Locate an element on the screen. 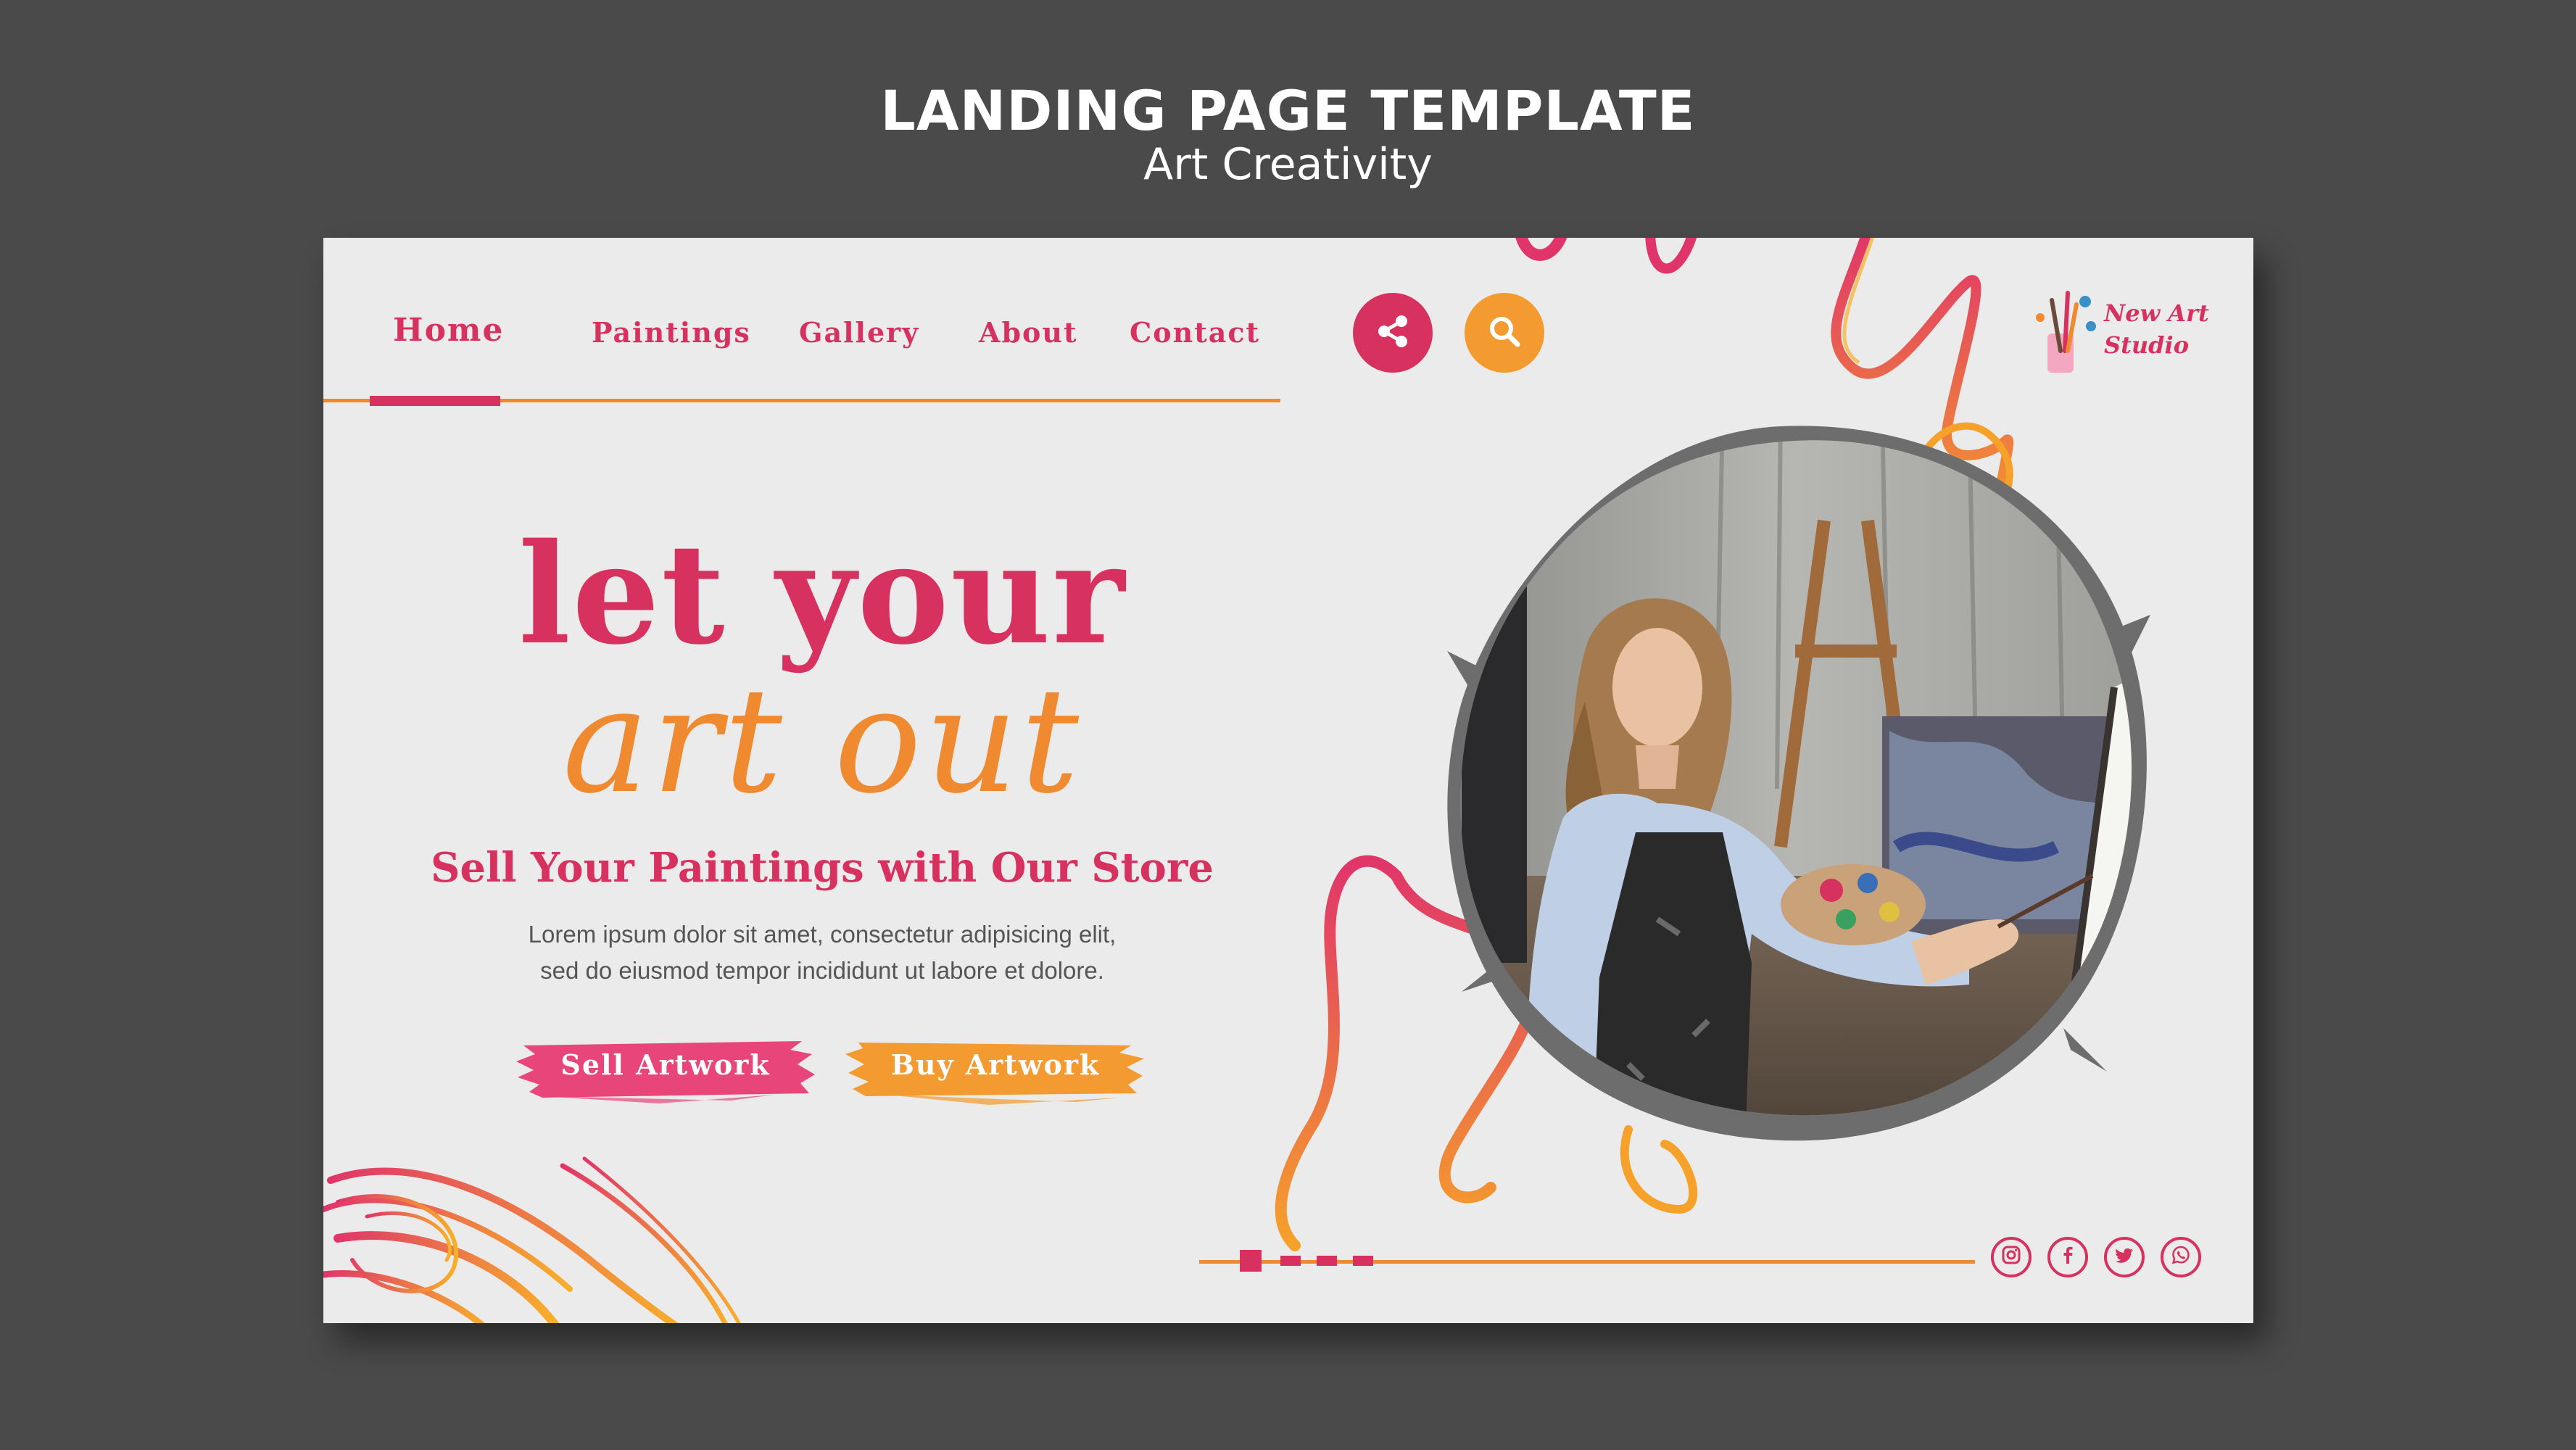 The height and width of the screenshot is (1450, 2576). hero-heading-line1: let your is located at coordinates (822, 594).